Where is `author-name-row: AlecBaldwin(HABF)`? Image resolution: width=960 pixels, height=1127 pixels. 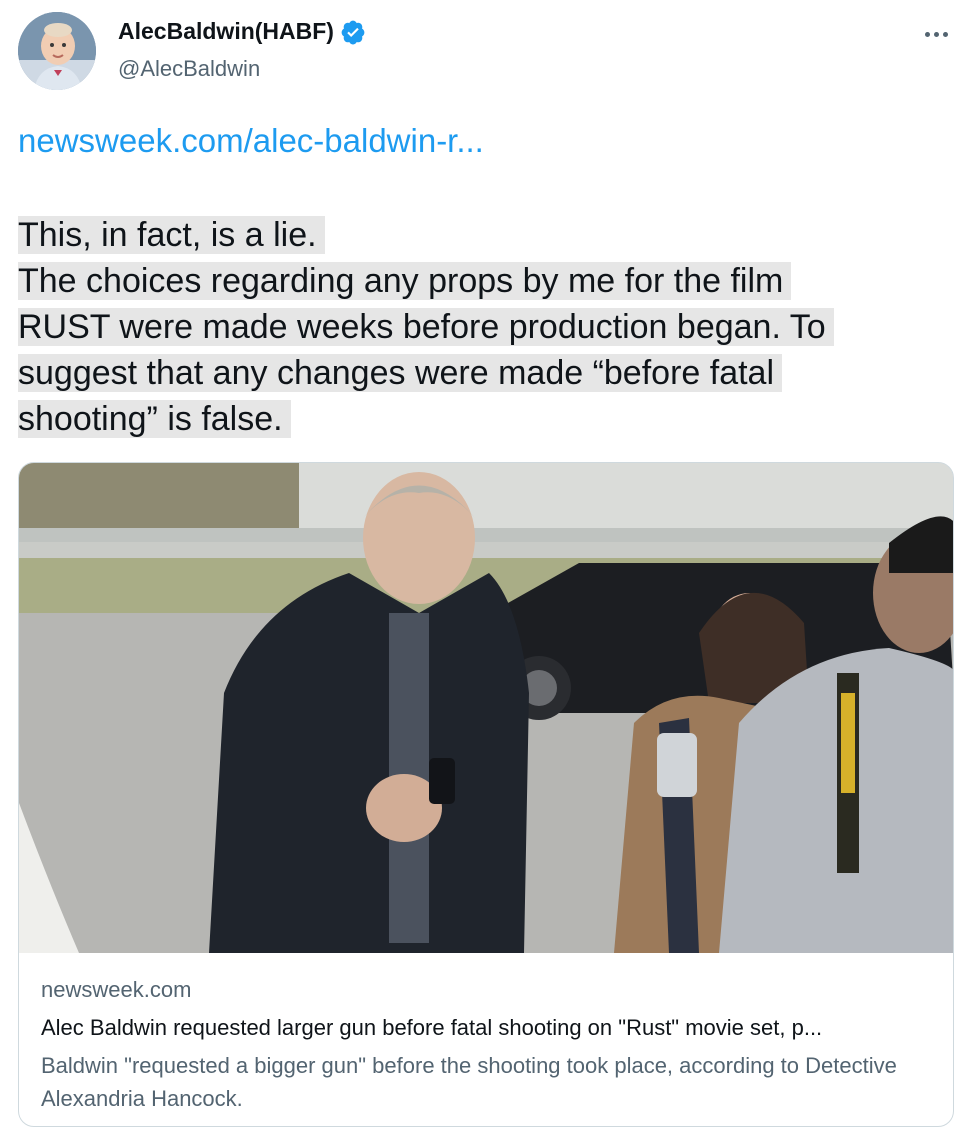
author-name-row: AlecBaldwin(HABF) is located at coordinates (242, 31).